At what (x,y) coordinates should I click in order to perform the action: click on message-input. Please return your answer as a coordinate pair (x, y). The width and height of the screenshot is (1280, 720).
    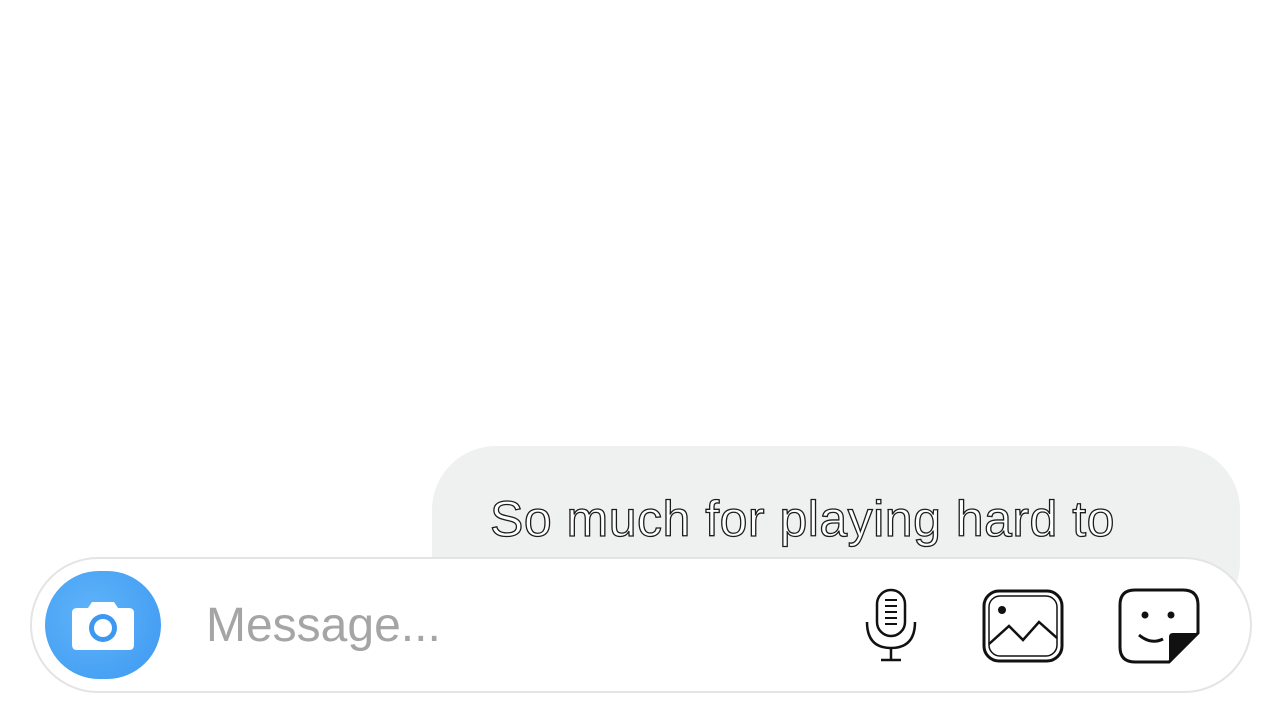
    Looking at the image, I should click on (506, 625).